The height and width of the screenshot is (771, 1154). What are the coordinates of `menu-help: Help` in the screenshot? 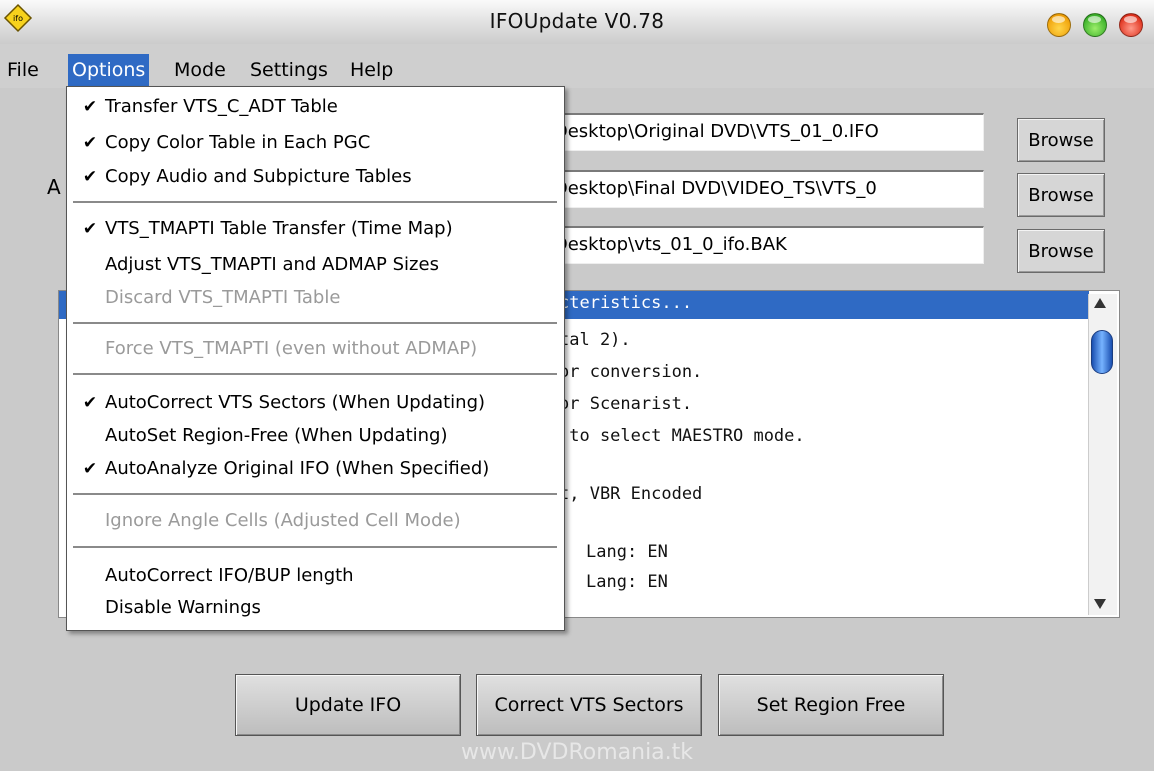 It's located at (371, 70).